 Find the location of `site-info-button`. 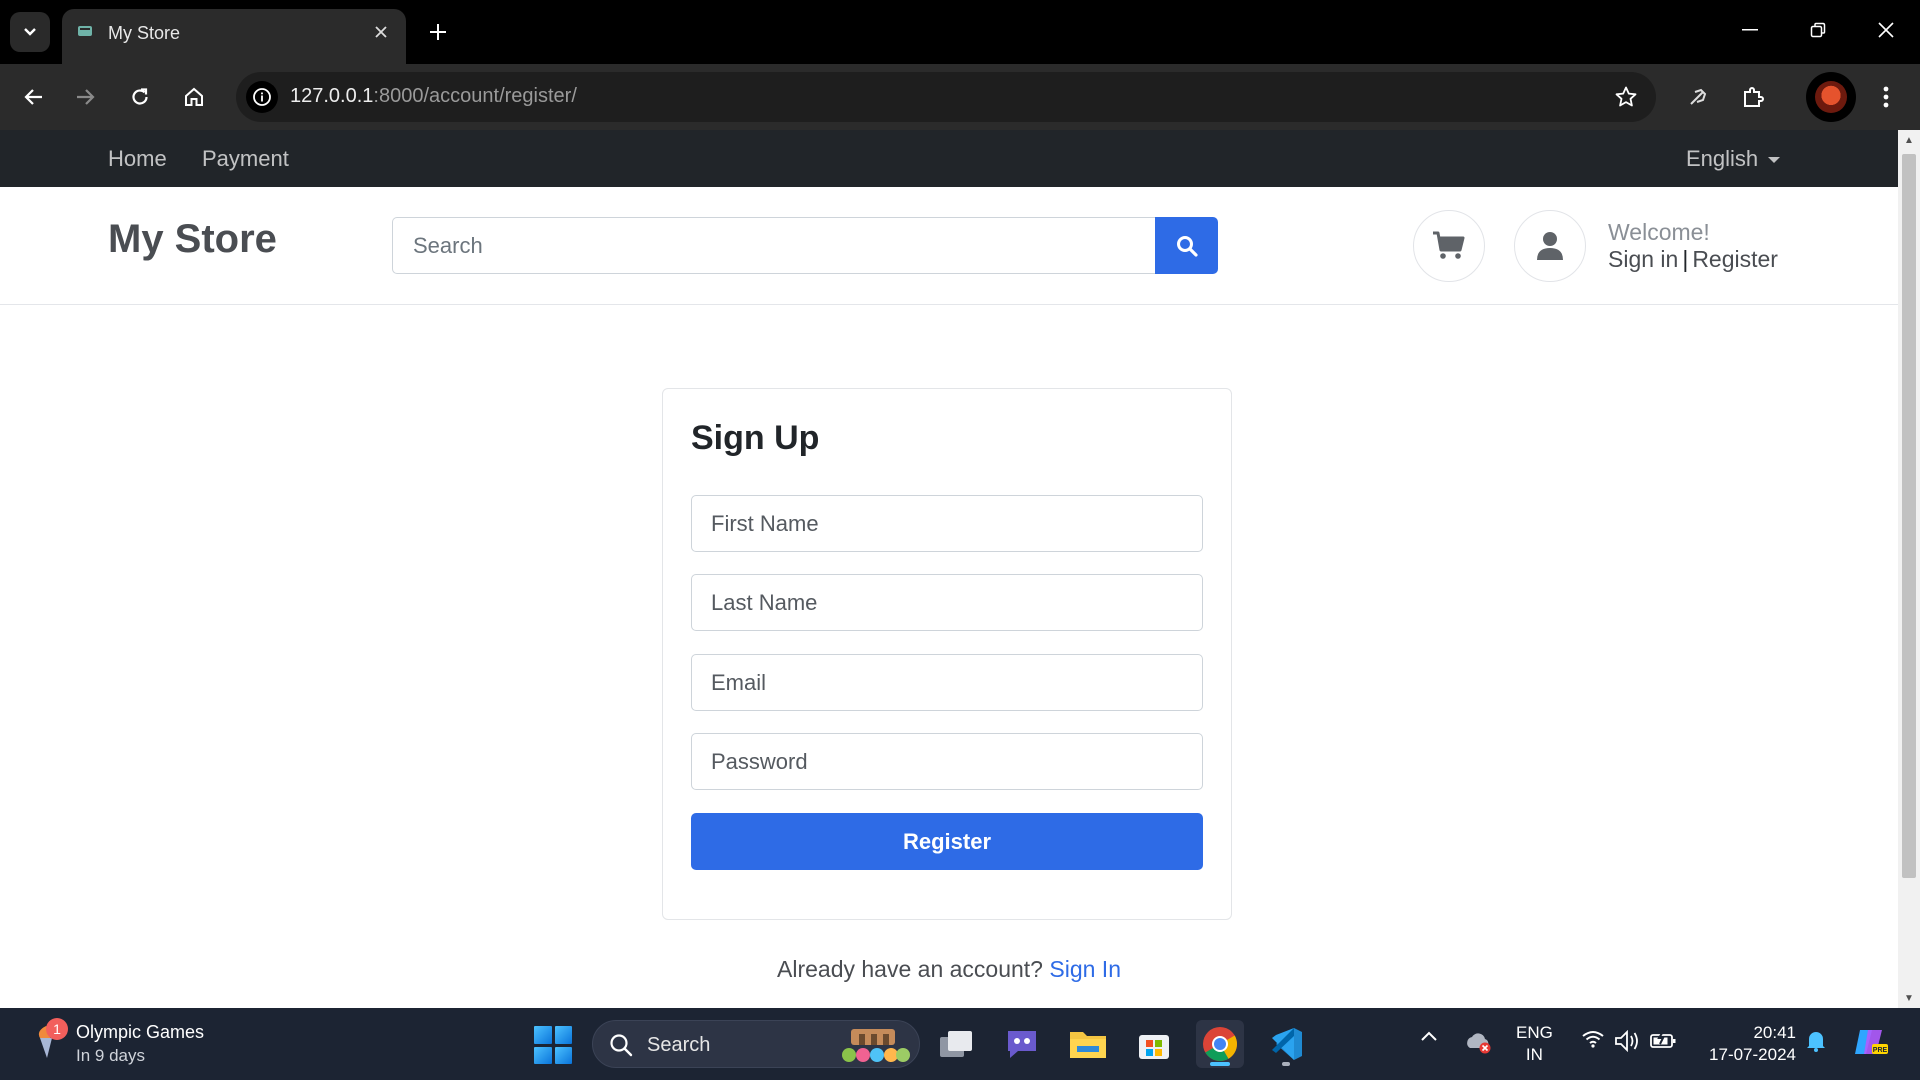

site-info-button is located at coordinates (262, 97).